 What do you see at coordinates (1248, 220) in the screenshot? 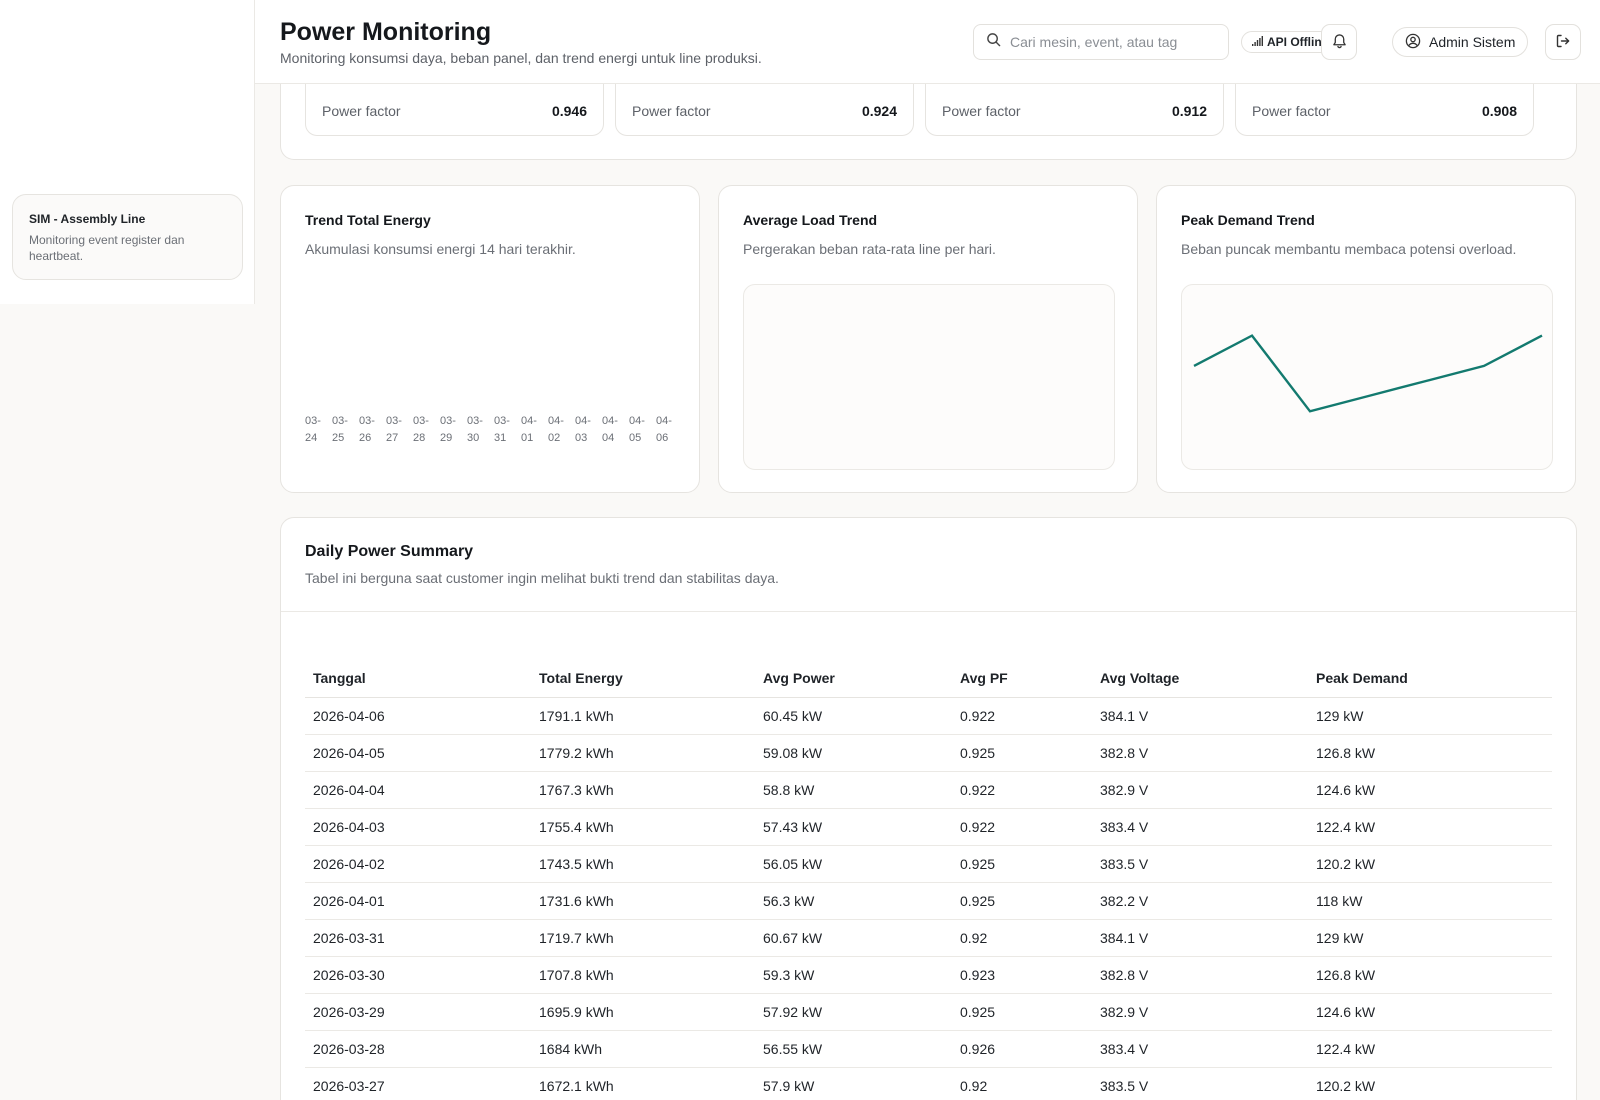
I see `chart-title: Peak Demand Trend` at bounding box center [1248, 220].